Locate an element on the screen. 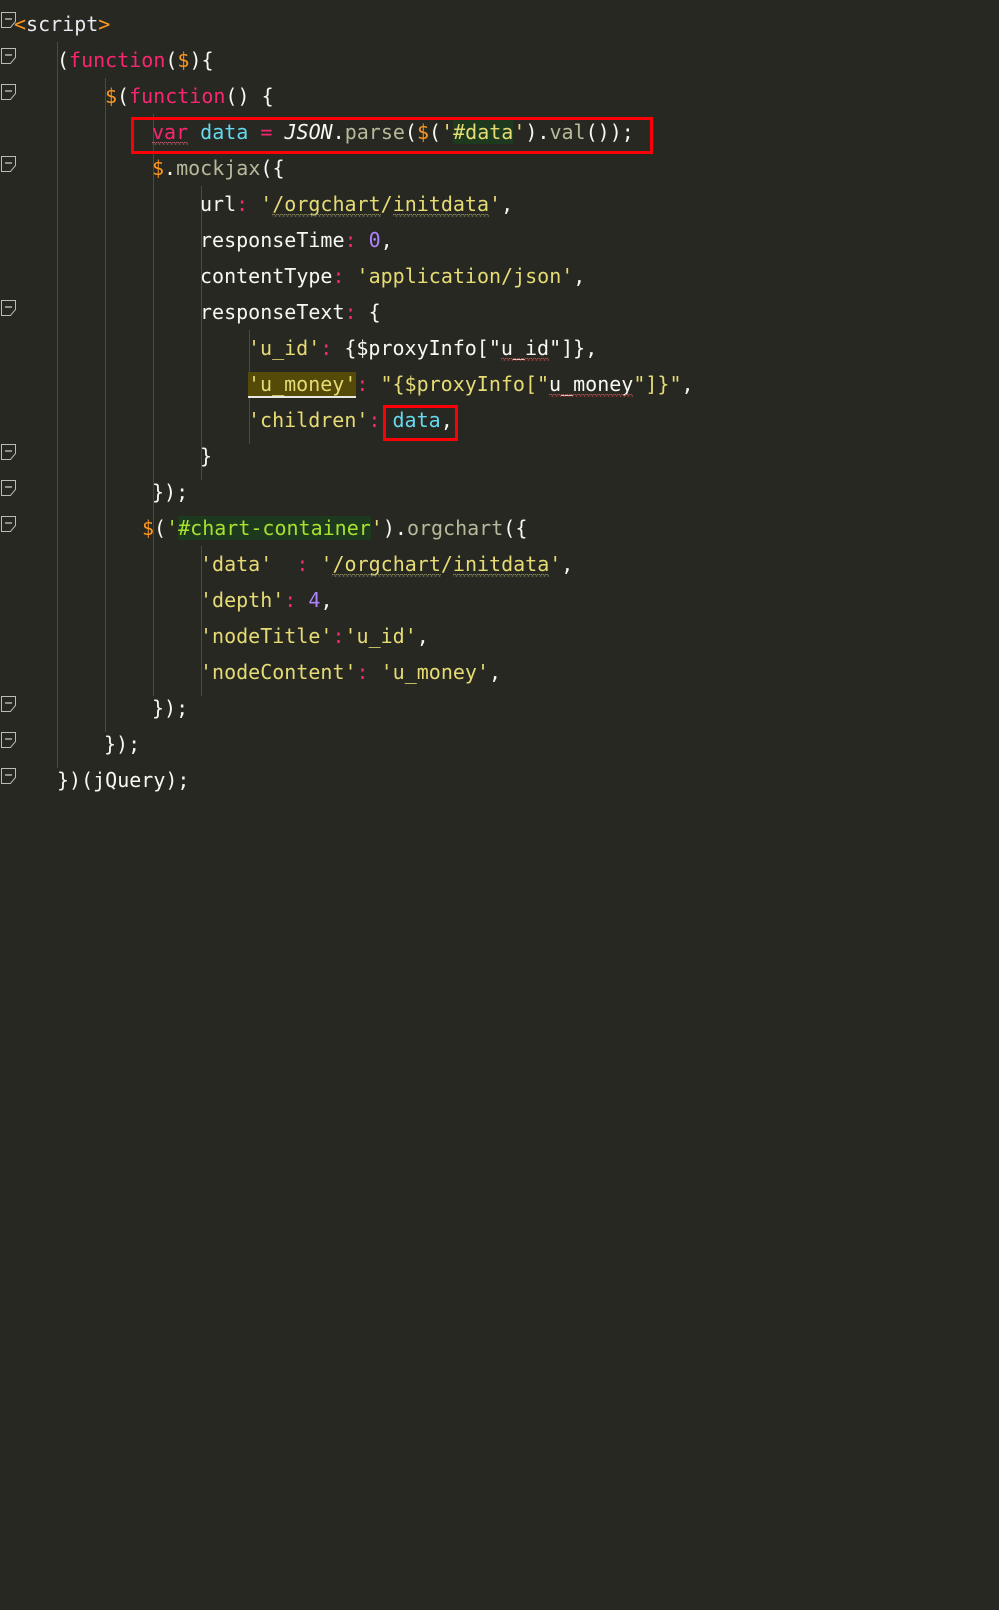 This screenshot has width=999, height=1610. identifier-JSON: JSON is located at coordinates (308, 132).